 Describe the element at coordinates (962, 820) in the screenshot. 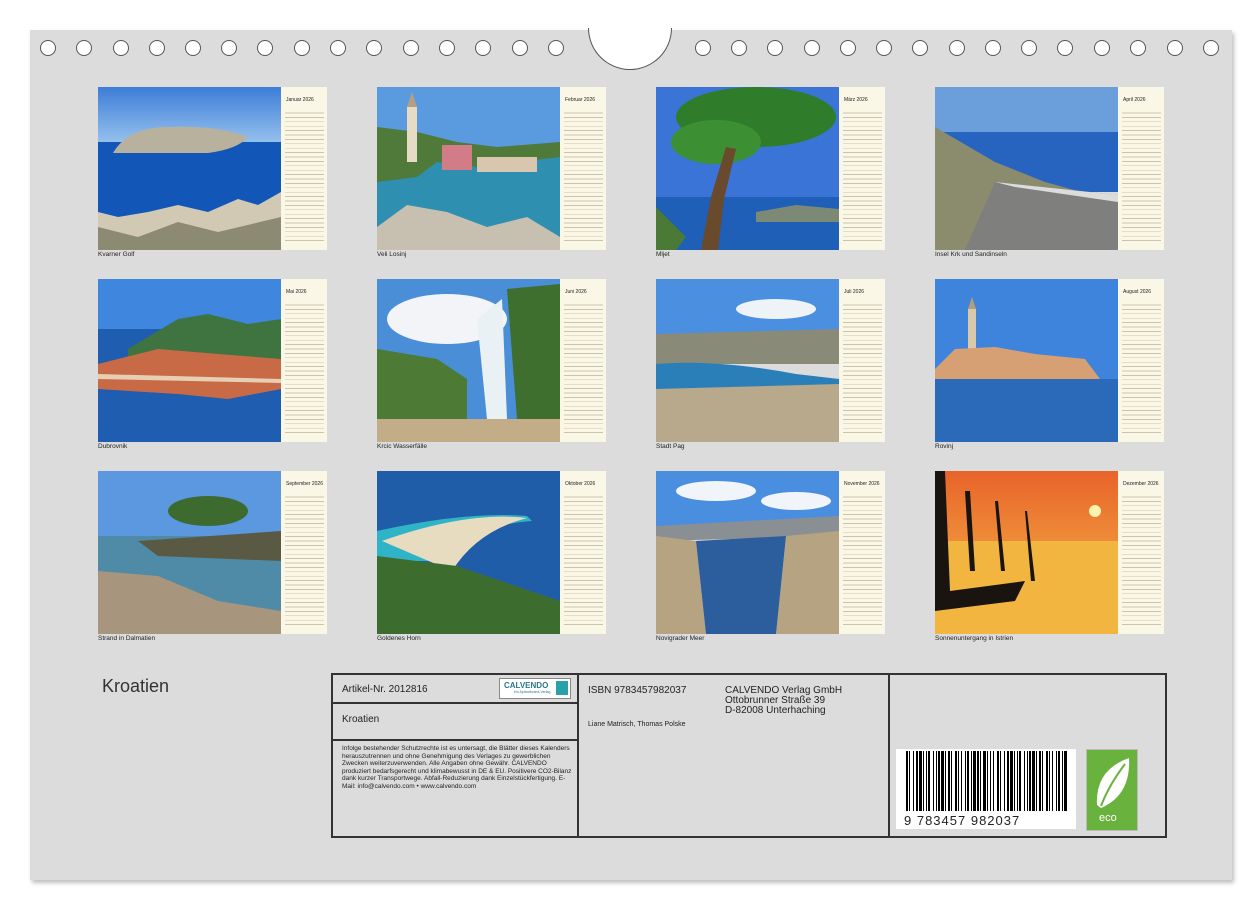

I see `barcode-number: 9 783457 982037` at that location.